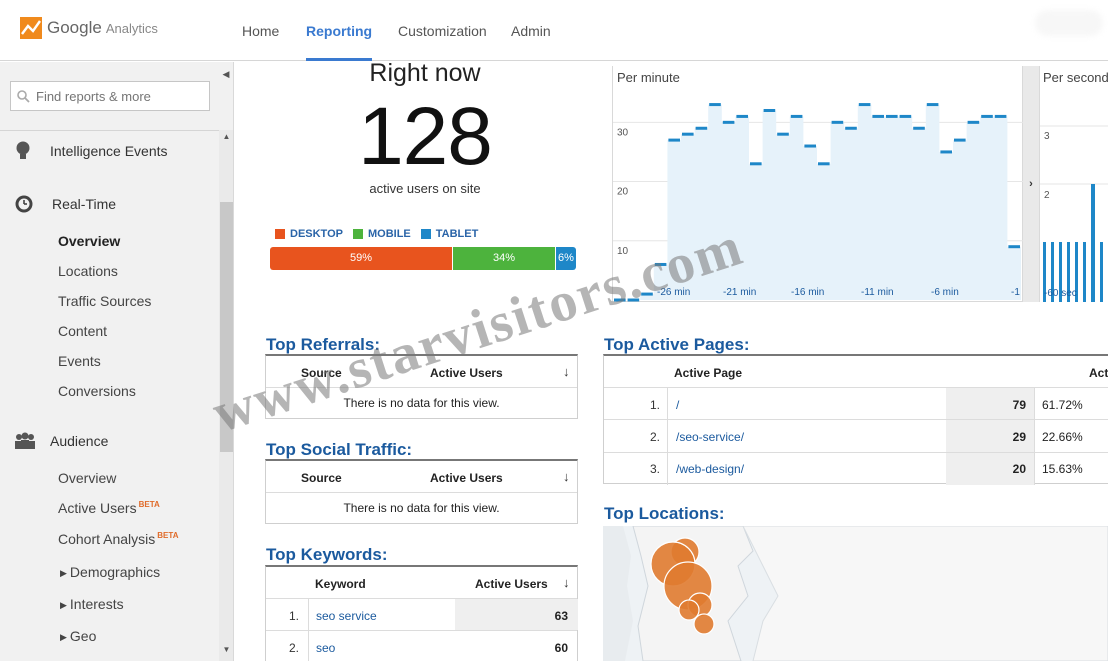  Describe the element at coordinates (425, 74) in the screenshot. I see `right-now-title: Right now` at that location.